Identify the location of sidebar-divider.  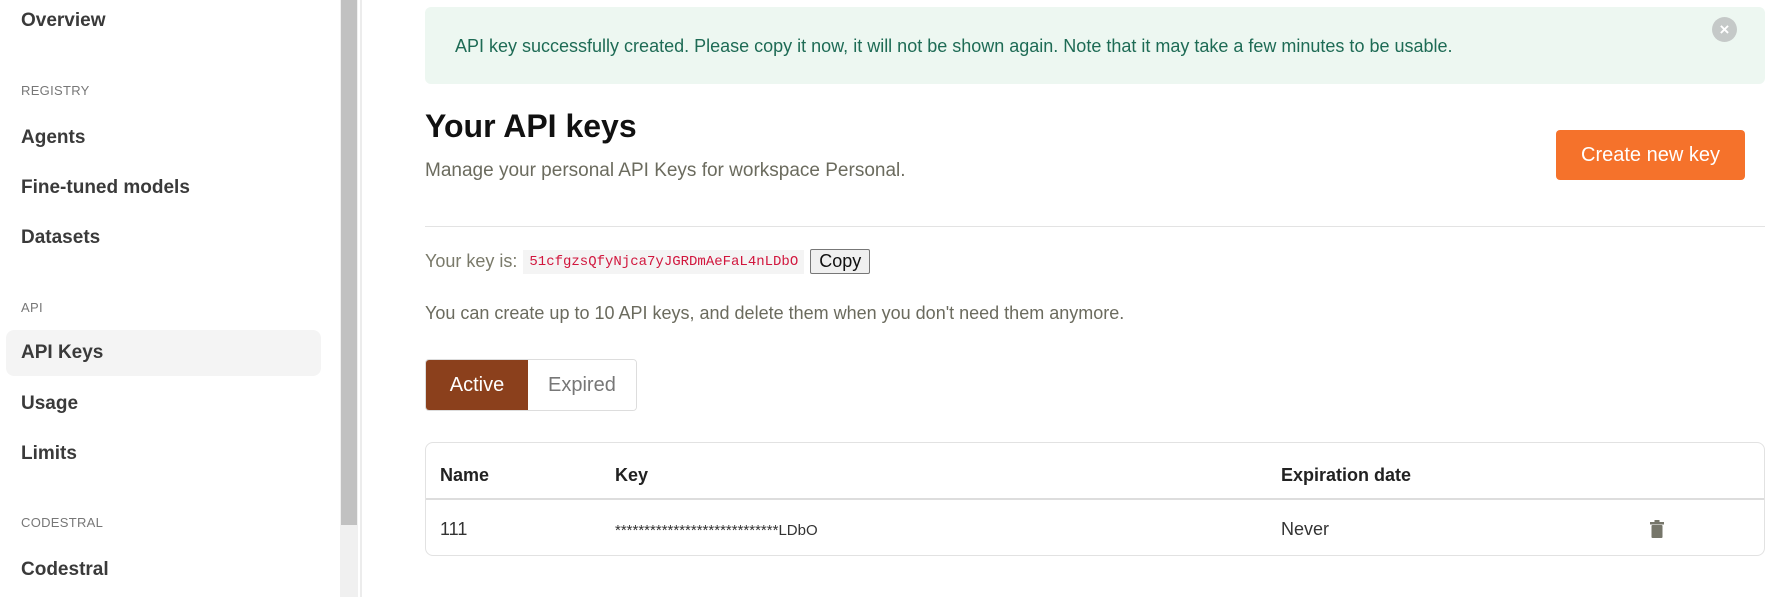
(361, 298).